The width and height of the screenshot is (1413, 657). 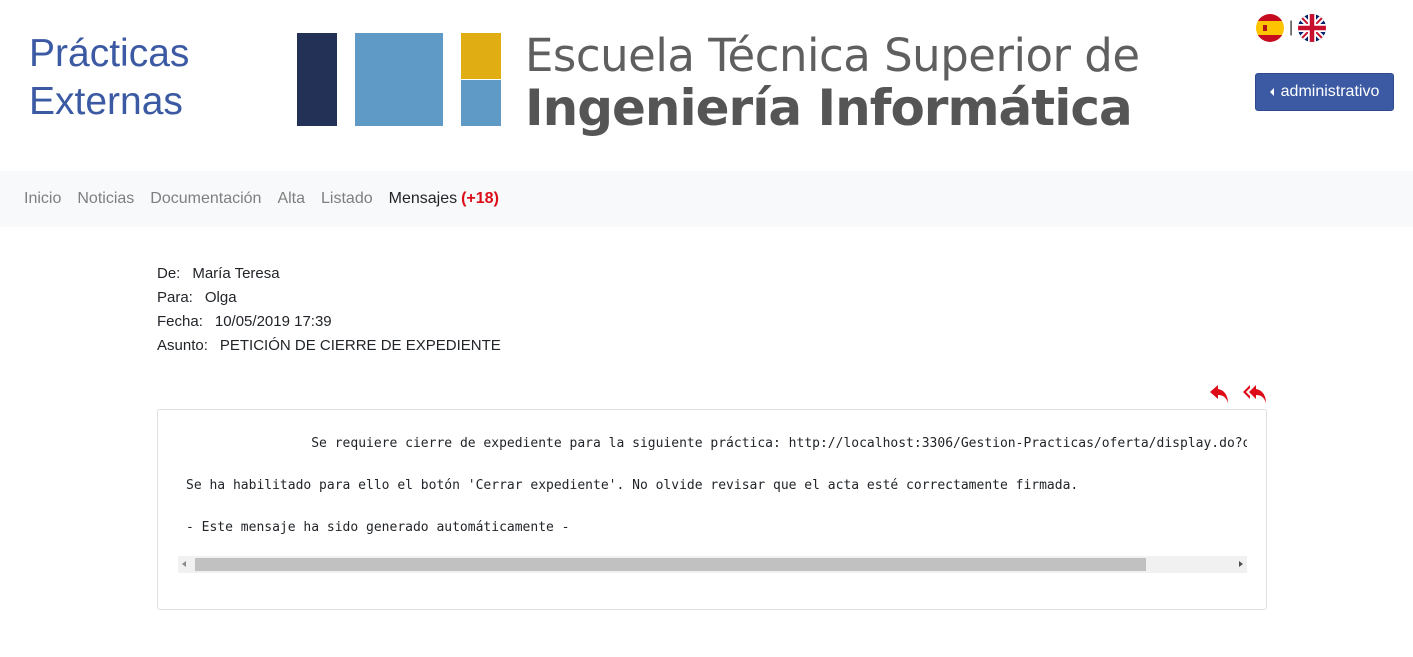 I want to click on language-switcher: |, so click(x=1291, y=28).